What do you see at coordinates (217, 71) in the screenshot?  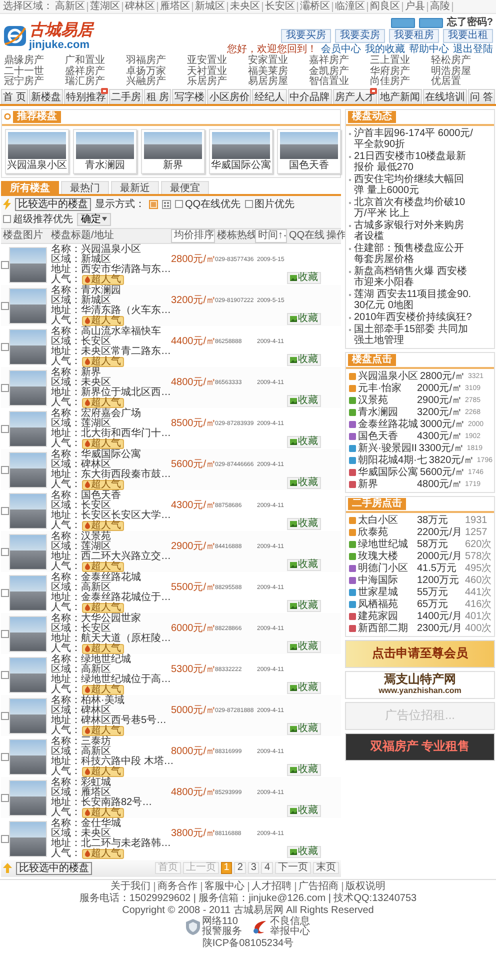 I see `agency-link: 天衬置业` at bounding box center [217, 71].